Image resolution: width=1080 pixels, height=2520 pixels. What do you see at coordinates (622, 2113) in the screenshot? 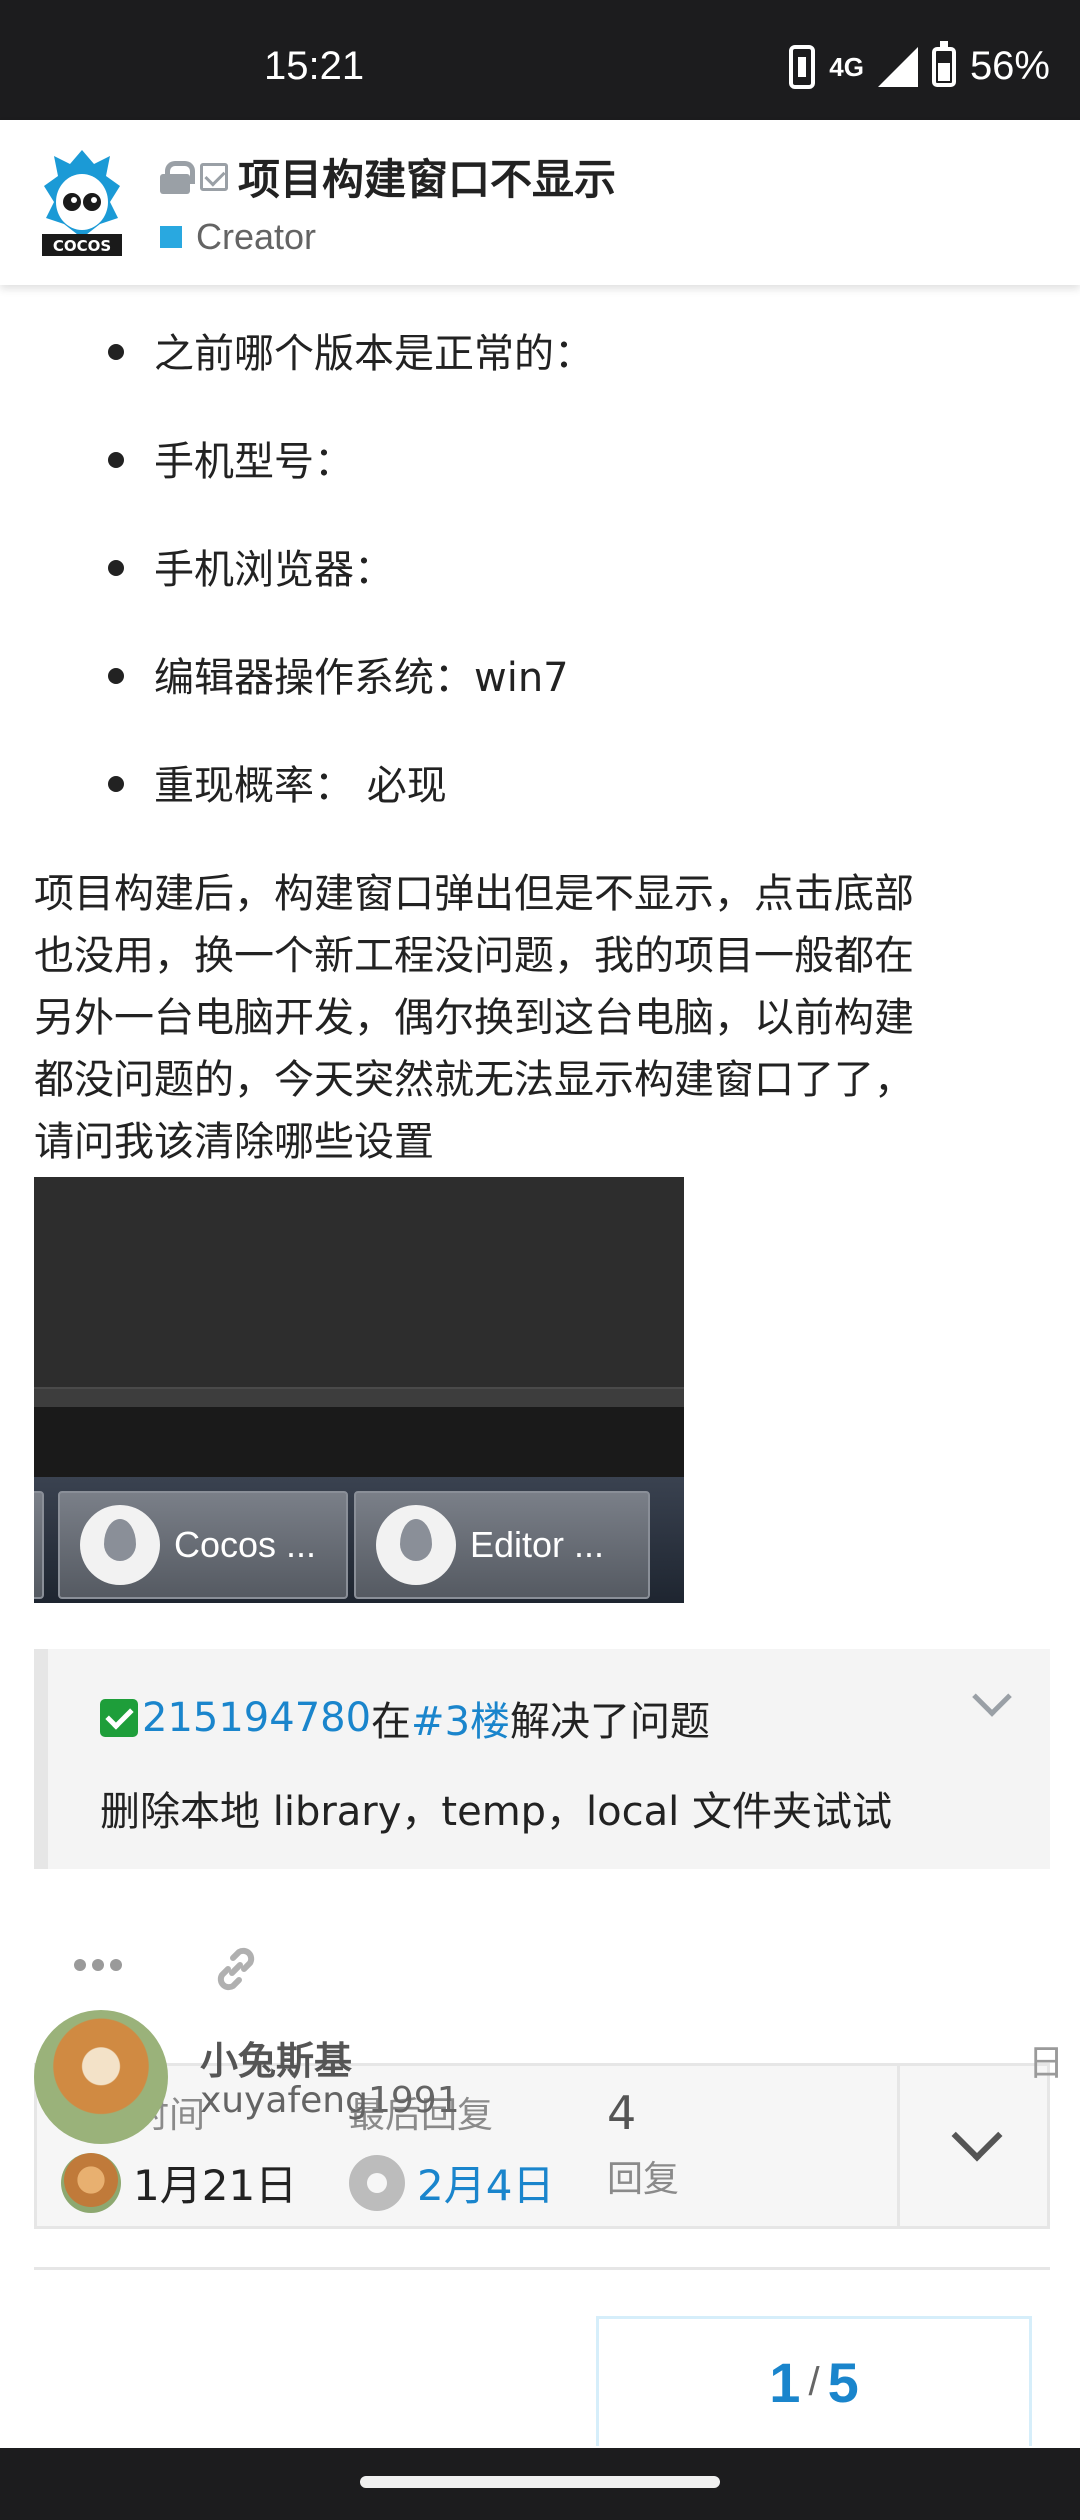
I see `replies-count: 4` at bounding box center [622, 2113].